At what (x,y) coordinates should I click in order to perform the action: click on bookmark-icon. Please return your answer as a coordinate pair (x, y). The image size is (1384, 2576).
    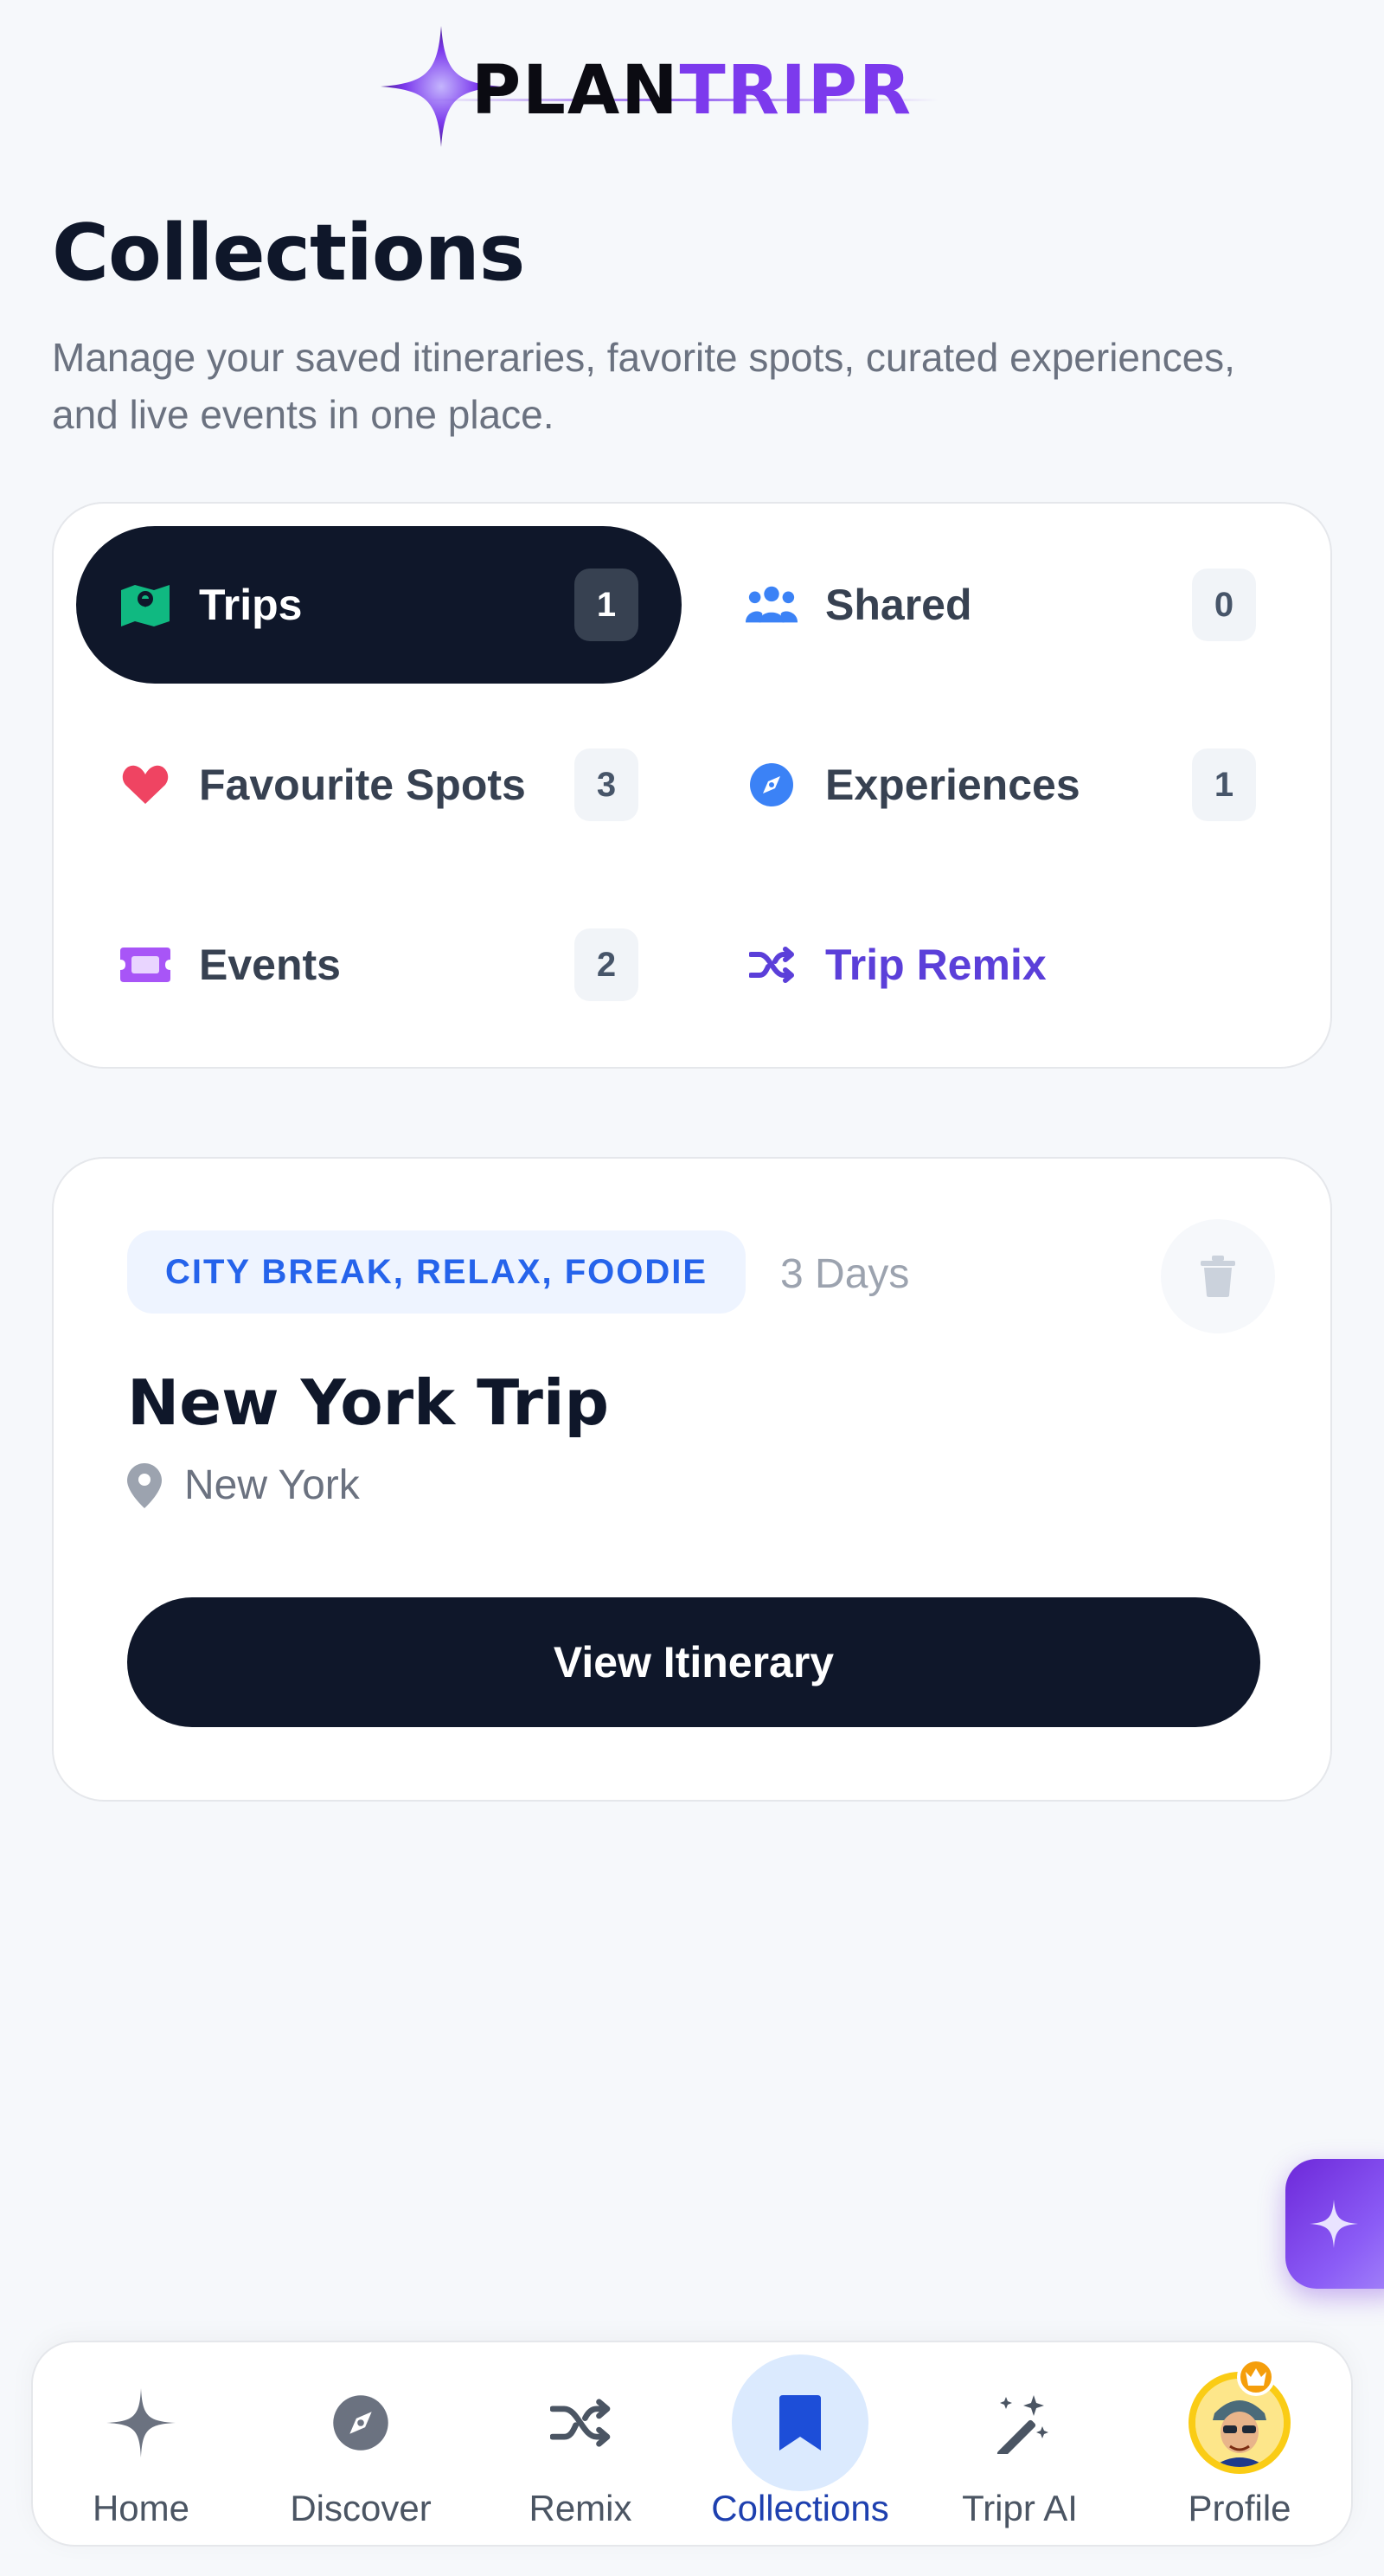
    Looking at the image, I should click on (800, 2423).